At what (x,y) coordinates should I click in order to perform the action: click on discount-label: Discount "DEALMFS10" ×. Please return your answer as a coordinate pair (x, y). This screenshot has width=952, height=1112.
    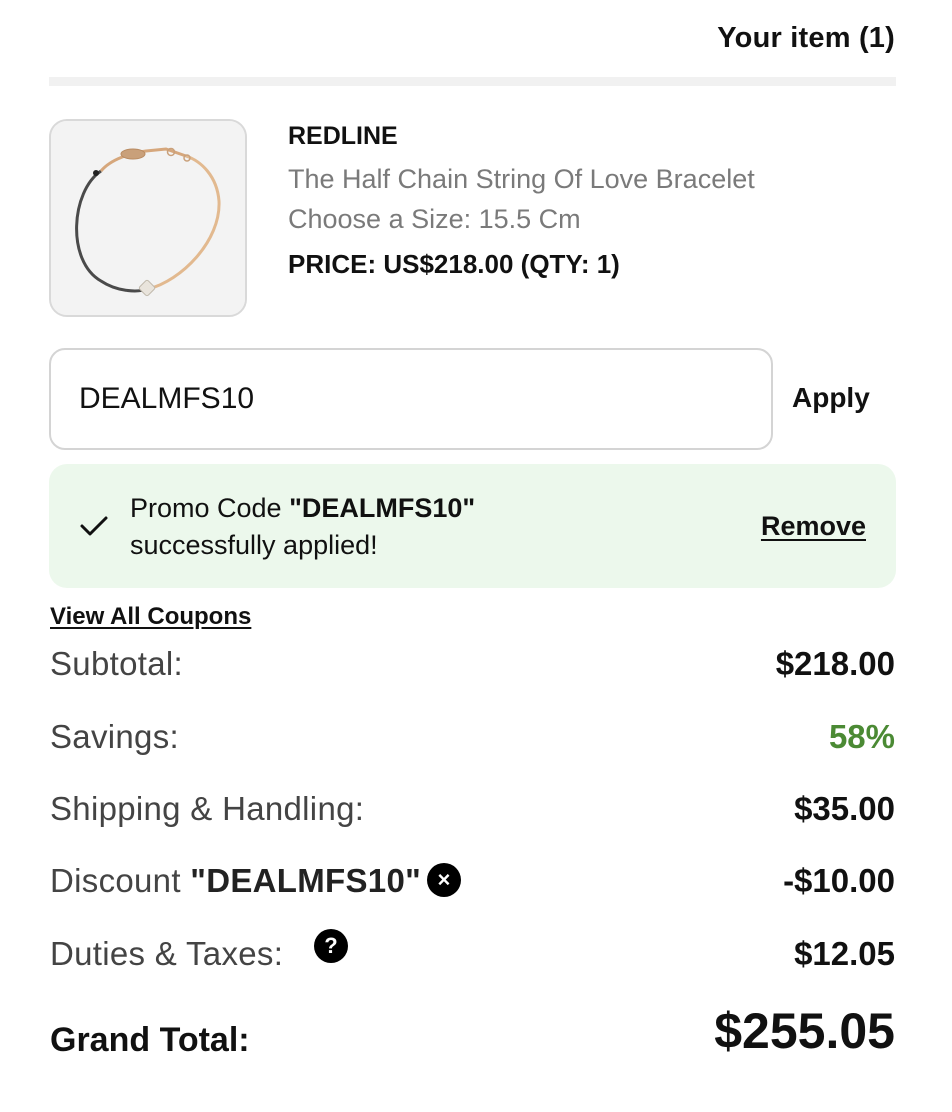
    Looking at the image, I should click on (256, 881).